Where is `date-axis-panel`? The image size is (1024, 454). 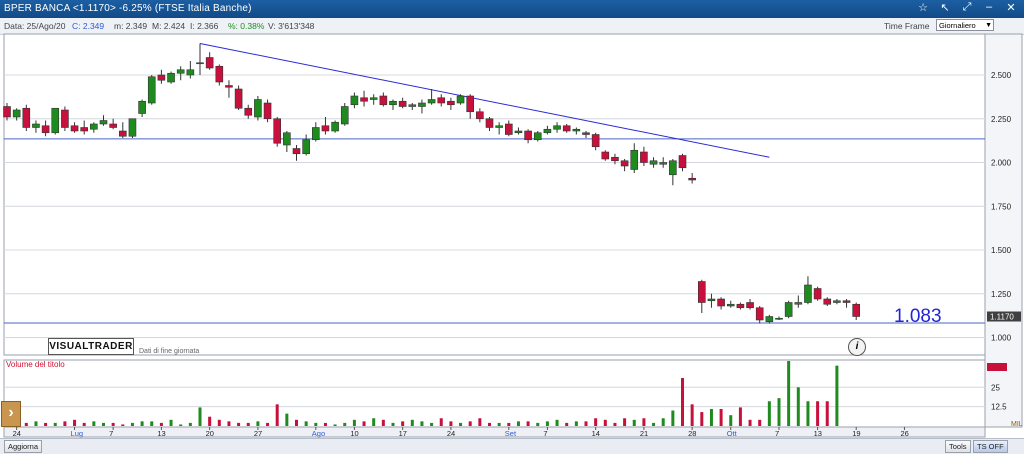
date-axis-panel is located at coordinates (494, 432).